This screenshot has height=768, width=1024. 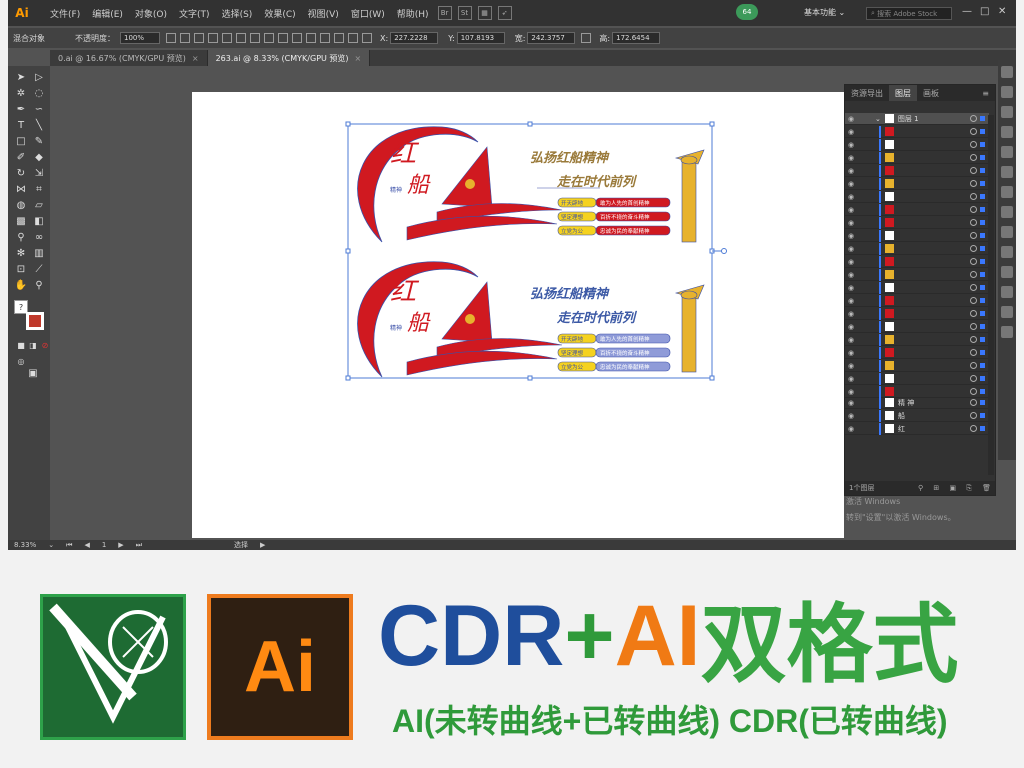 What do you see at coordinates (86, 545) in the screenshot?
I see `previous-artboard-icon: ◀` at bounding box center [86, 545].